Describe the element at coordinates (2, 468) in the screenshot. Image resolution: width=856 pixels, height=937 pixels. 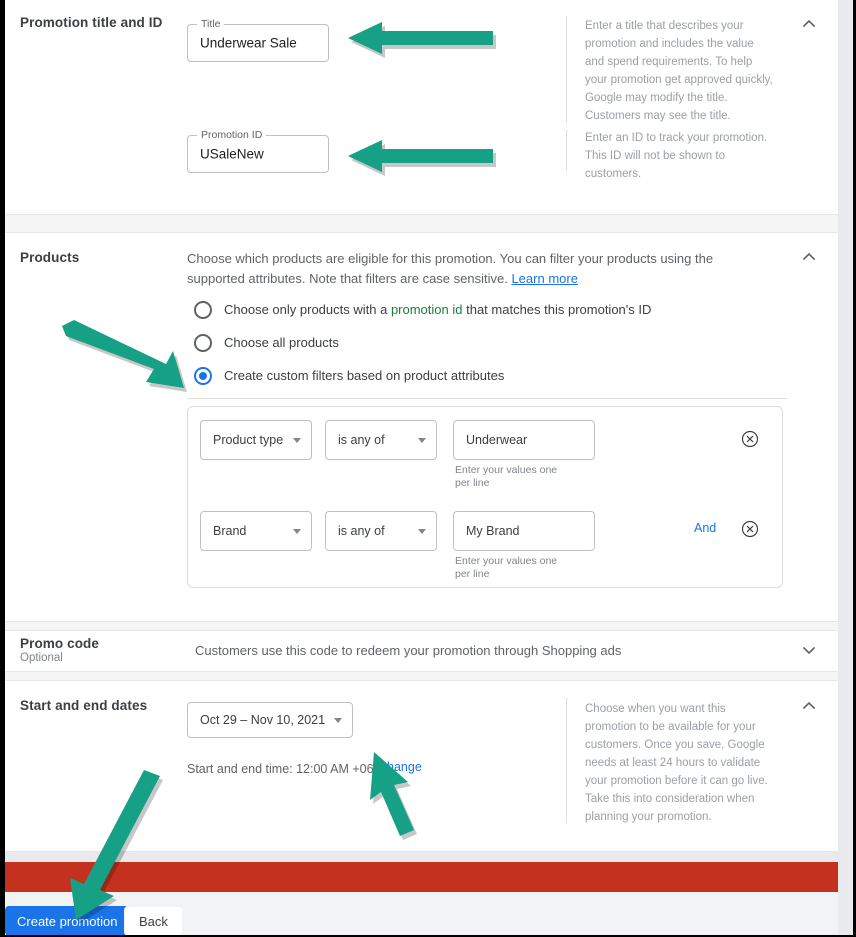
I see `page-edge-left` at that location.